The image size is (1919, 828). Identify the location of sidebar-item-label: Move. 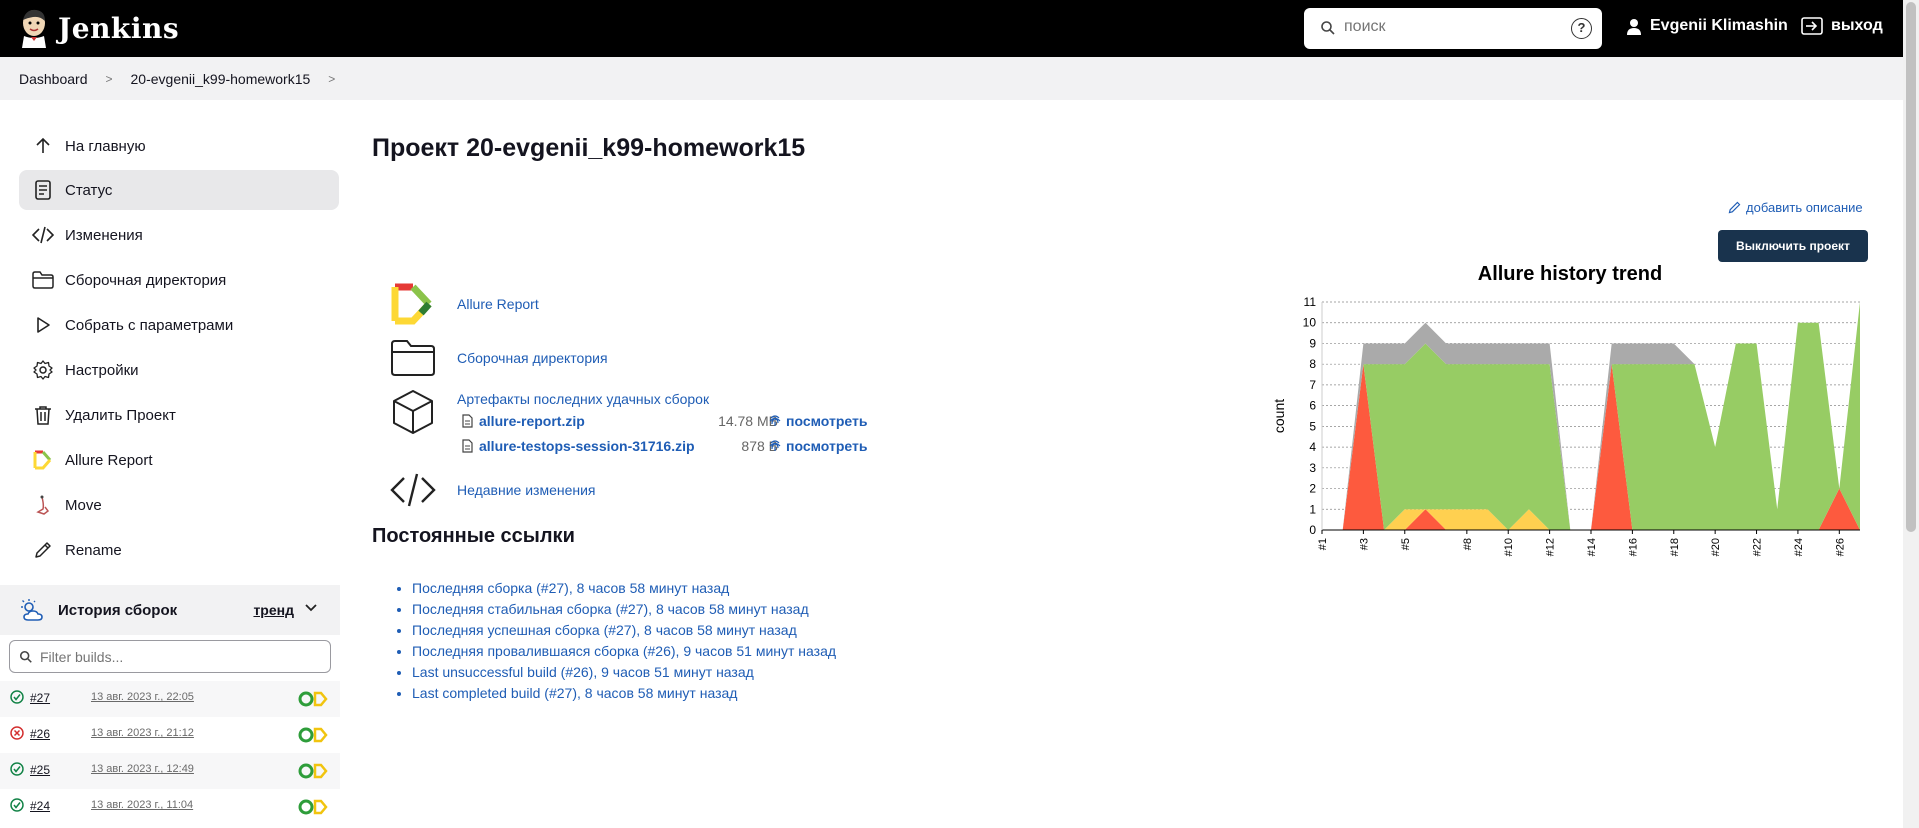
(83, 505).